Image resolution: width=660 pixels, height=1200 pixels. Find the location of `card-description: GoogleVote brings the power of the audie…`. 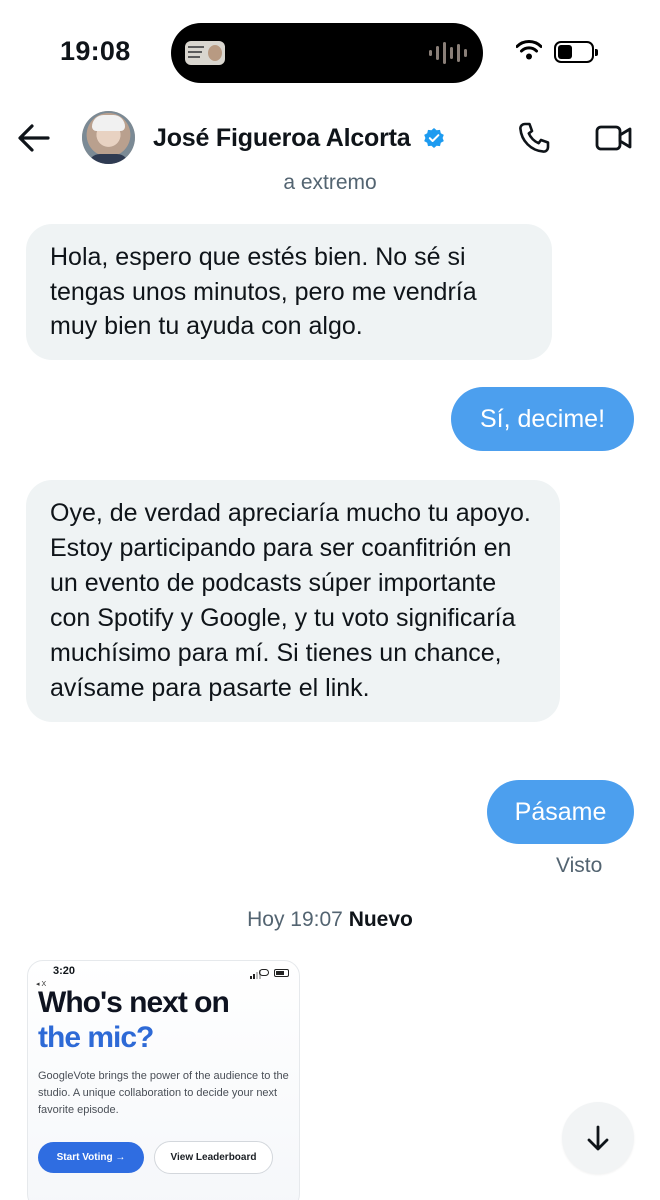

card-description: GoogleVote brings the power of the audie… is located at coordinates (163, 1093).